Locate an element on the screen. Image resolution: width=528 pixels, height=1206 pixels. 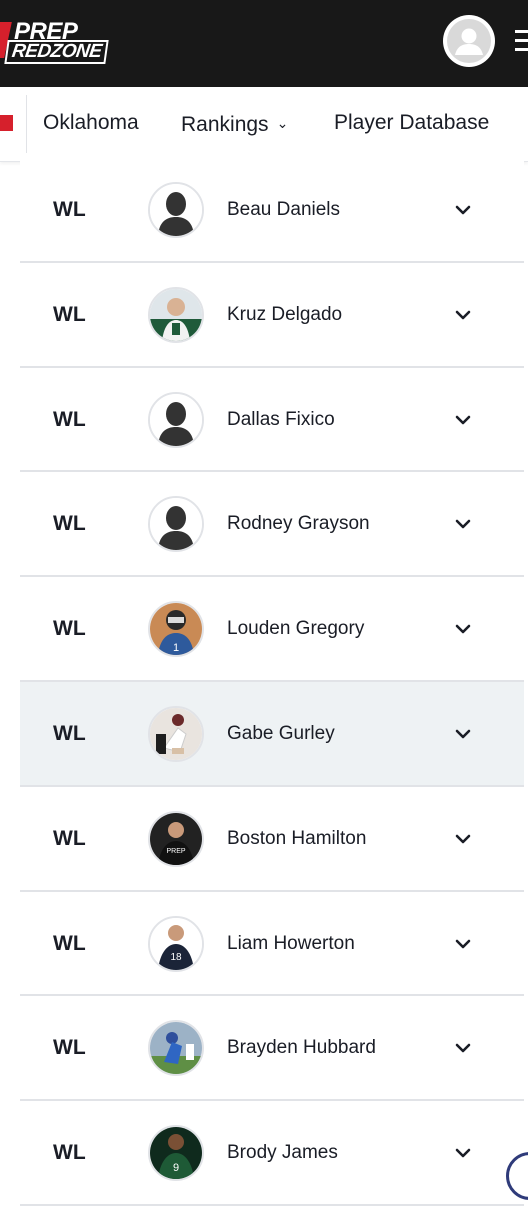
player-avatar: 18 is located at coordinates (176, 943).